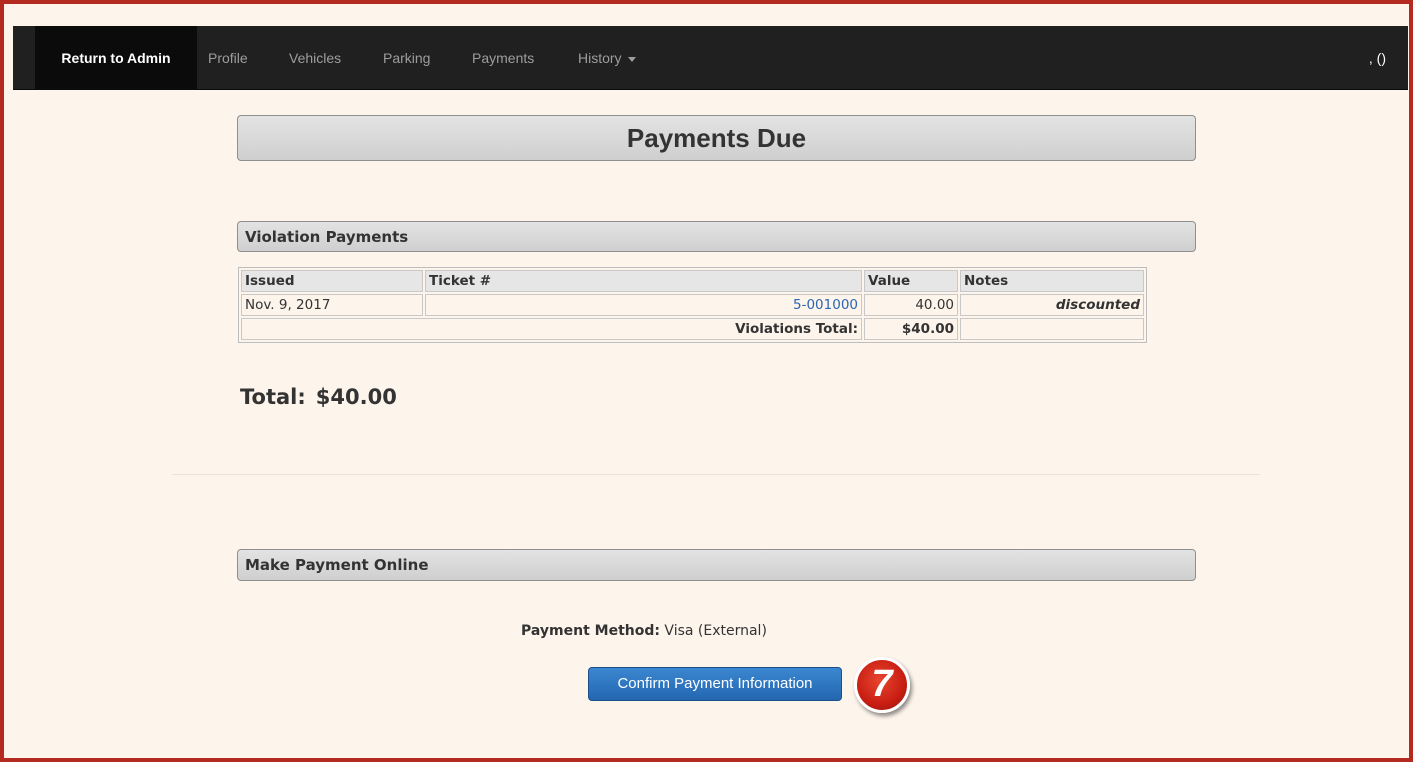  I want to click on grand-total-label: Total:, so click(273, 397).